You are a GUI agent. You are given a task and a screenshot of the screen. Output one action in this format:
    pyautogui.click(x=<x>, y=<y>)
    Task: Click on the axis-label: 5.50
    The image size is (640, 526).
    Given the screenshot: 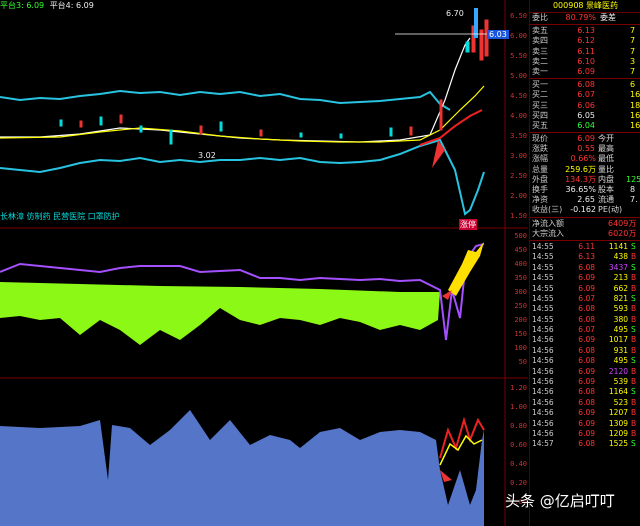 What is the action you would take?
    pyautogui.click(x=518, y=56)
    